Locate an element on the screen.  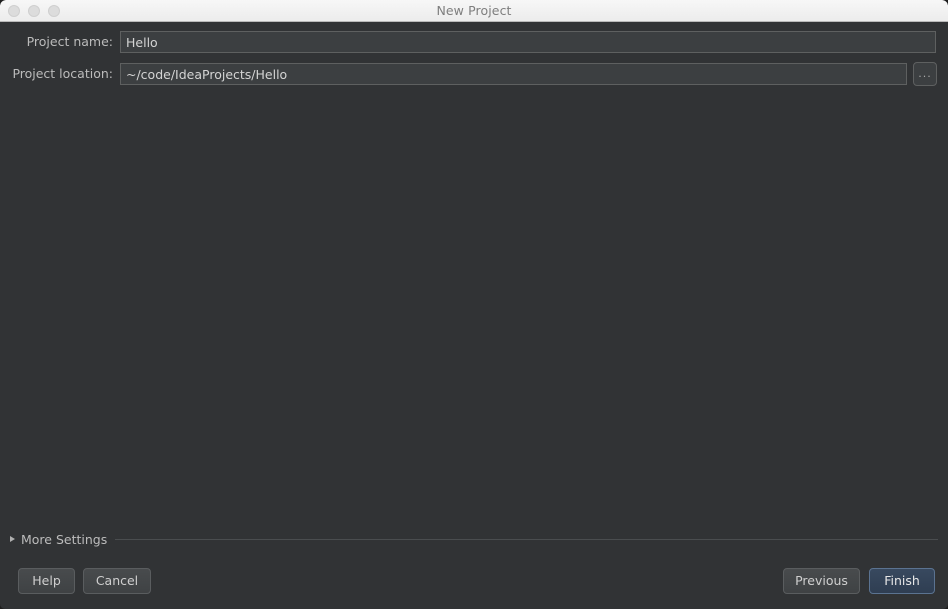
project-location-label: Project location: is located at coordinates (62, 73).